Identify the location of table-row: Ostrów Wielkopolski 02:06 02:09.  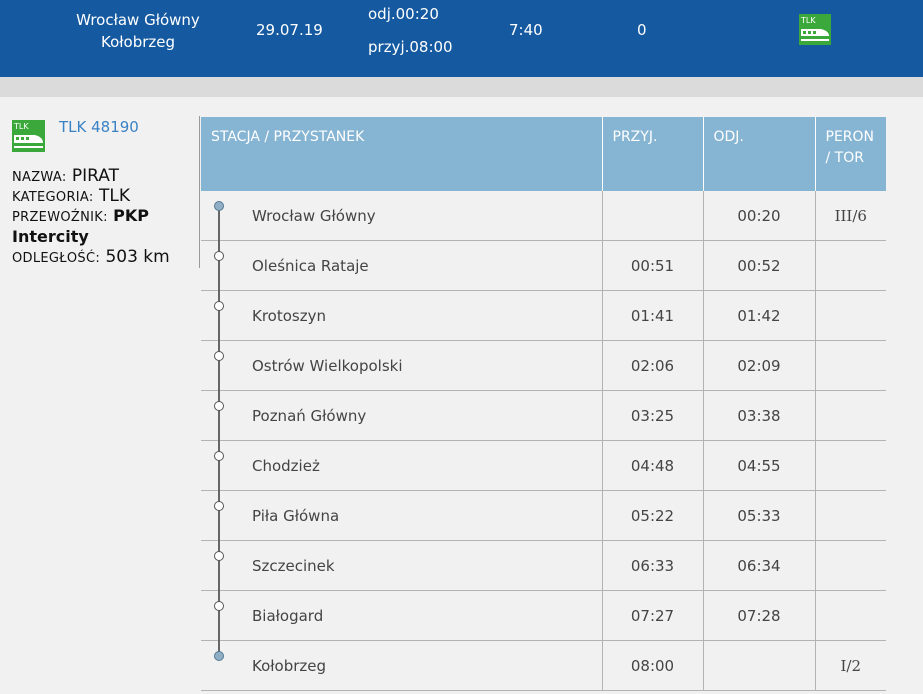
(543, 365).